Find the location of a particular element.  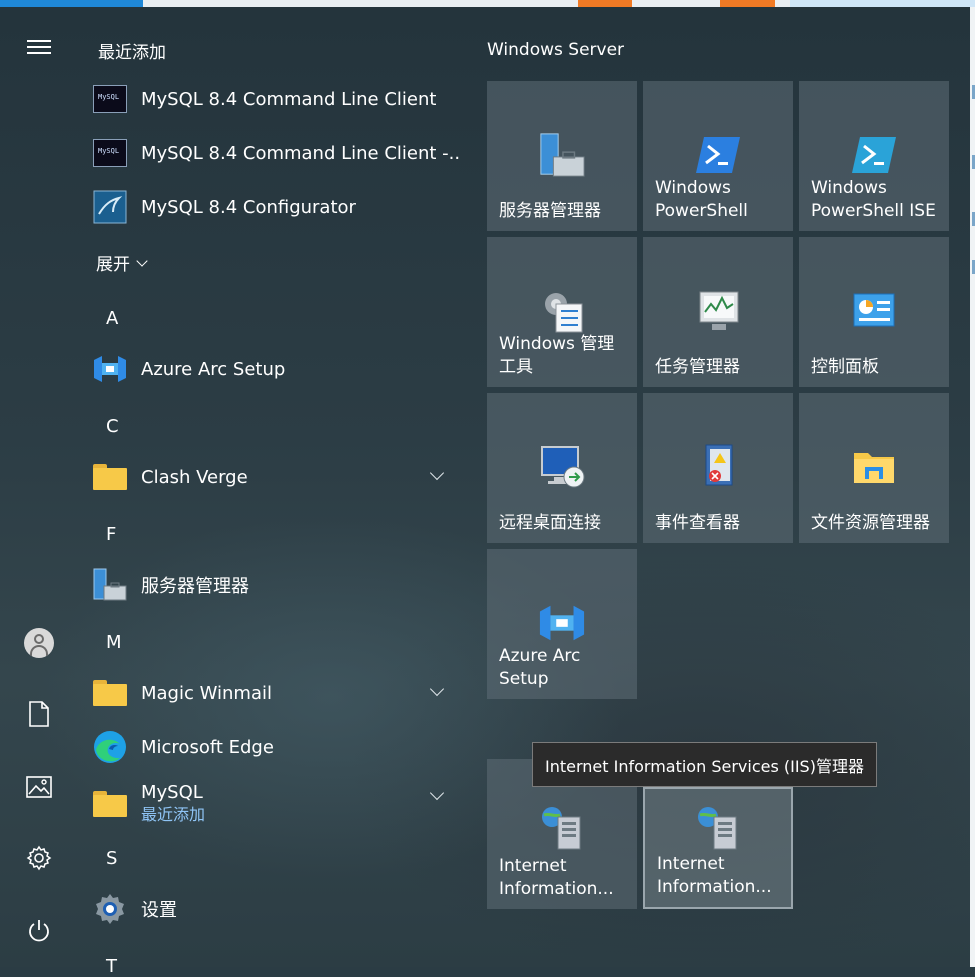

tile-group-title: Windows Server is located at coordinates (556, 50).